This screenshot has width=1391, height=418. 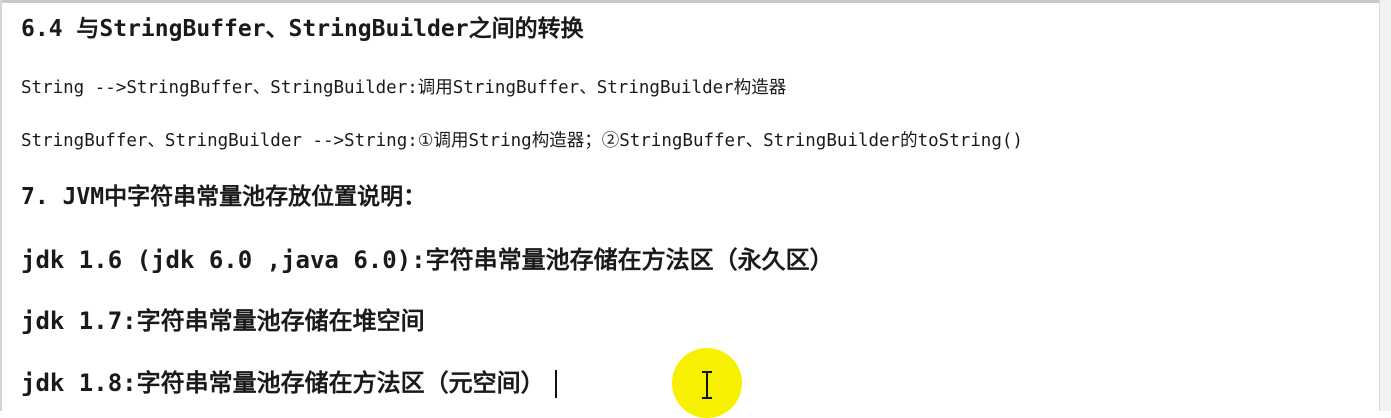 What do you see at coordinates (224, 197) in the screenshot?
I see `heading-section-7: 7. JVM中字符串常量池存放位置说明：` at bounding box center [224, 197].